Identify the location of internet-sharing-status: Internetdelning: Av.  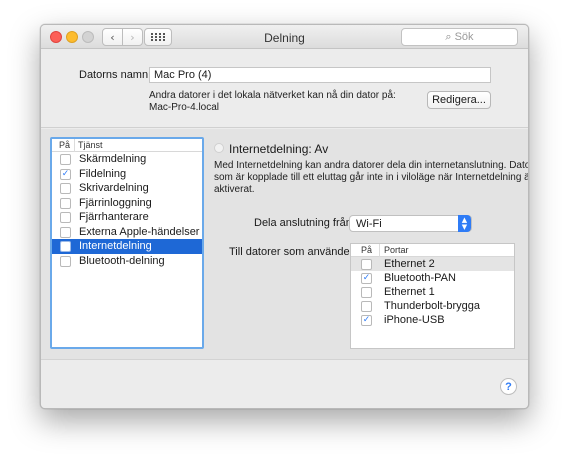
(279, 149).